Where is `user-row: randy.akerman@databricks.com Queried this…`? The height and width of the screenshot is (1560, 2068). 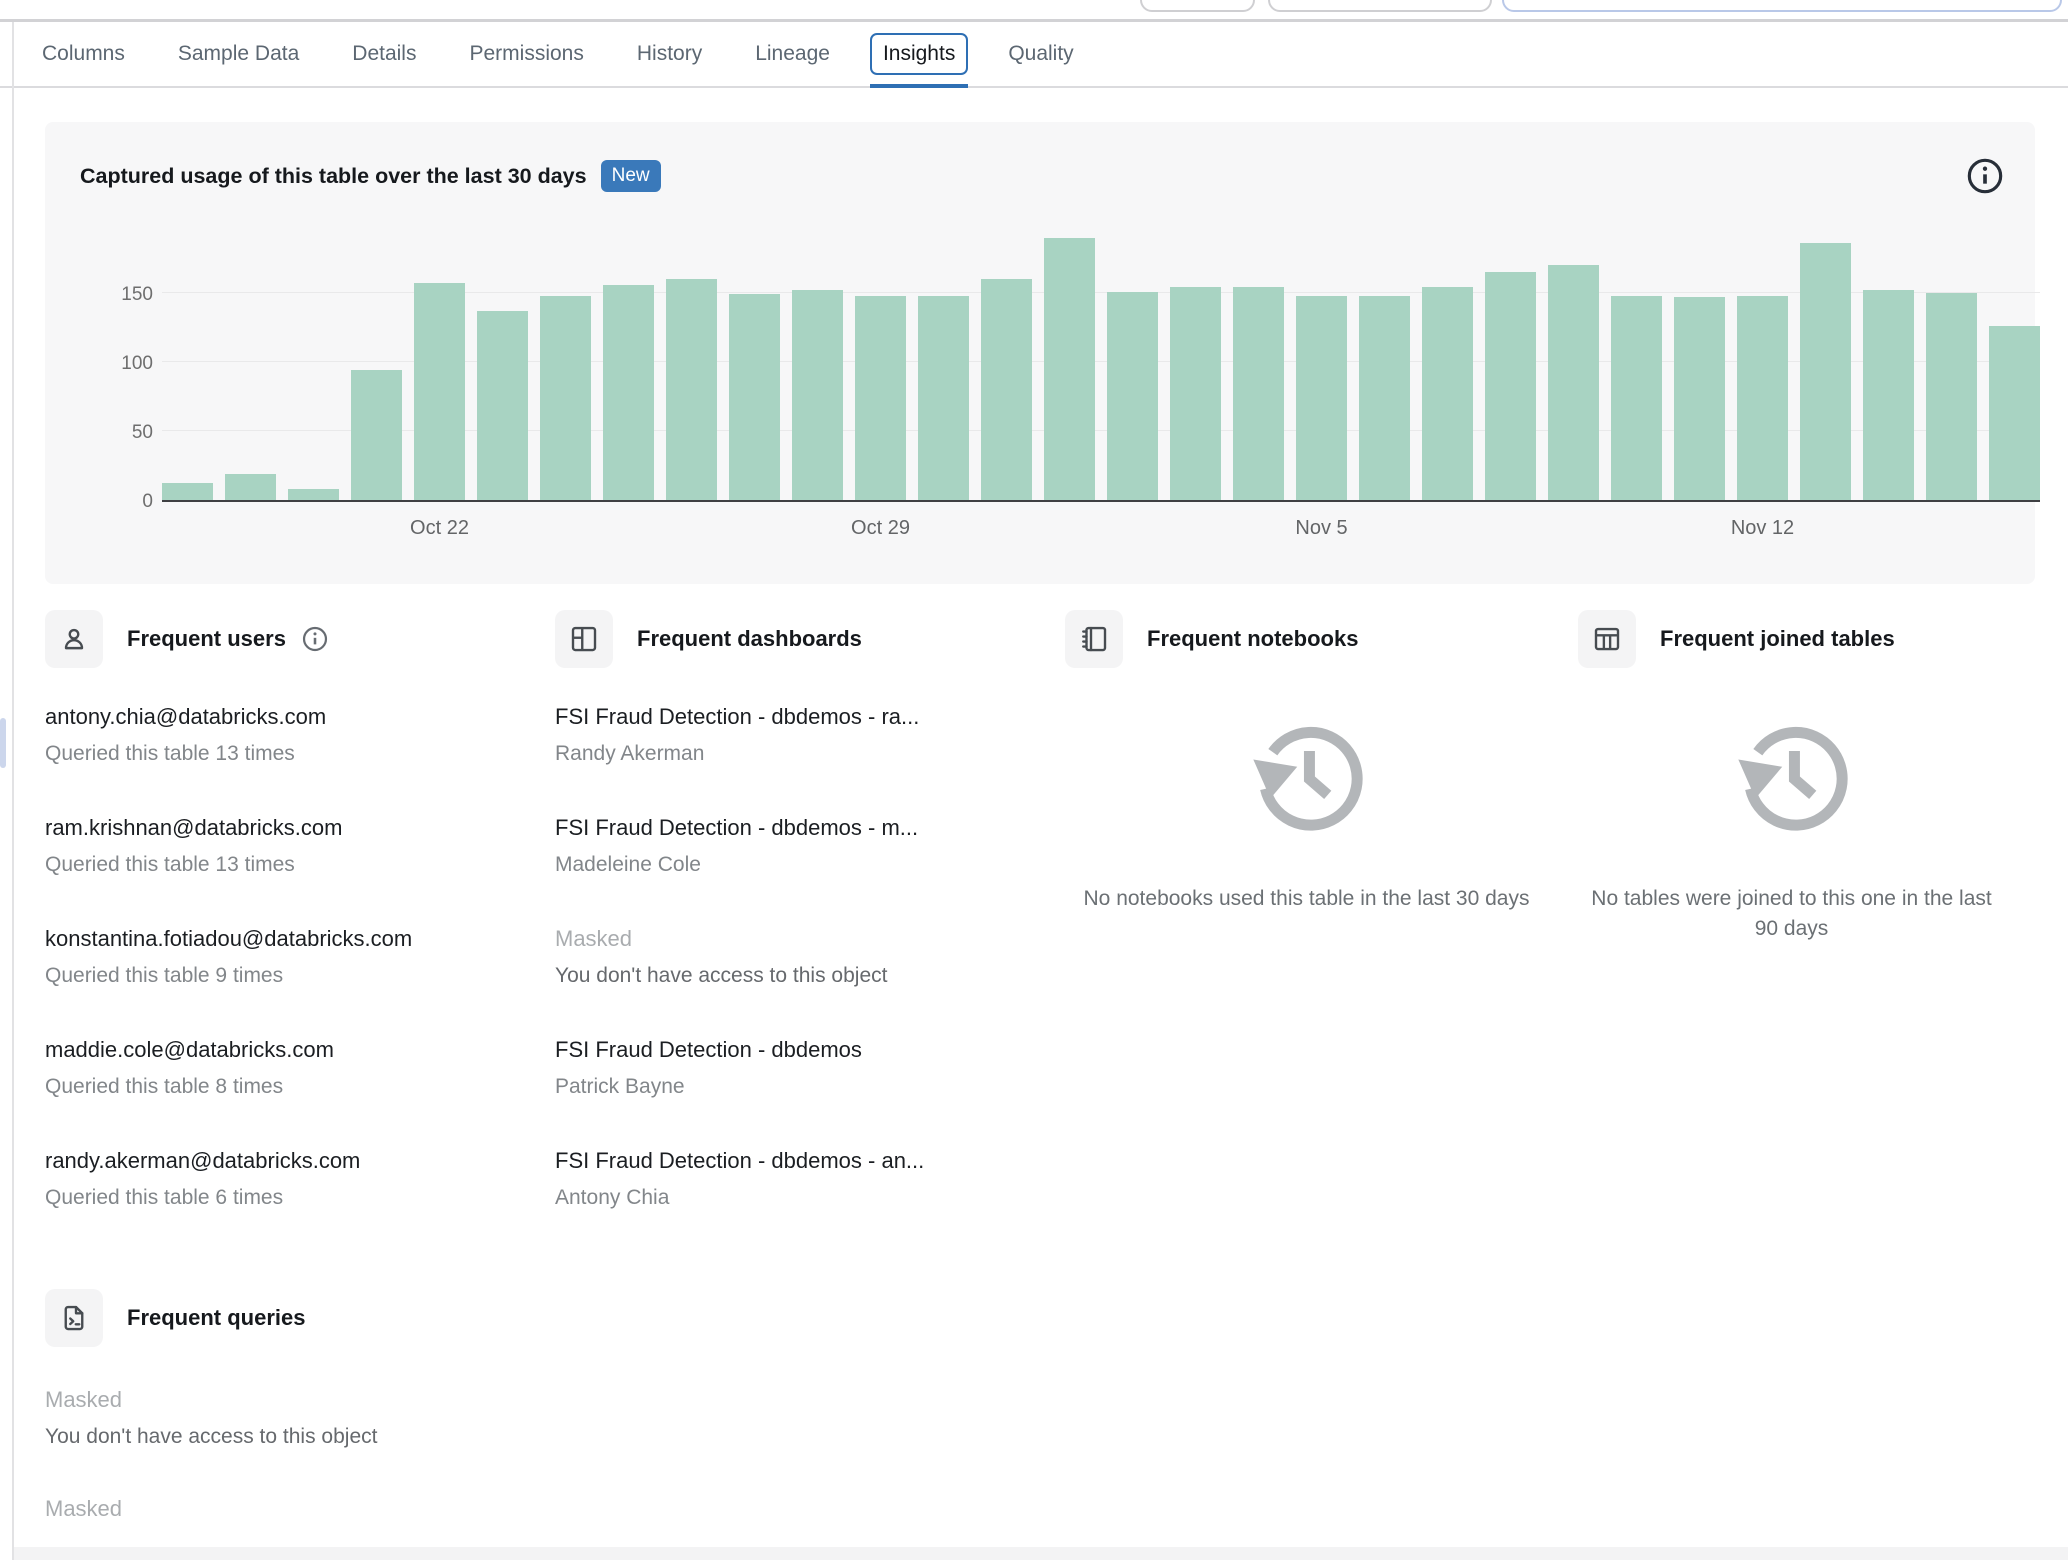 user-row: randy.akerman@databricks.com Queried this… is located at coordinates (280, 1179).